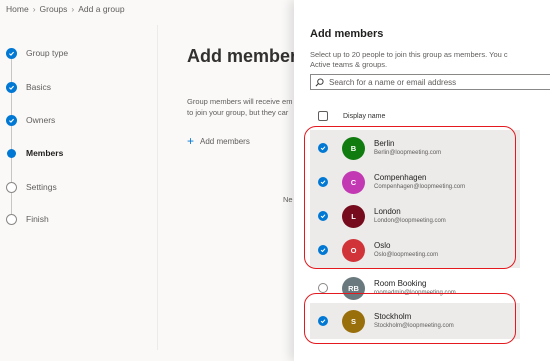 This screenshot has height=361, width=550. What do you see at coordinates (191, 141) in the screenshot?
I see `plus-icon: +` at bounding box center [191, 141].